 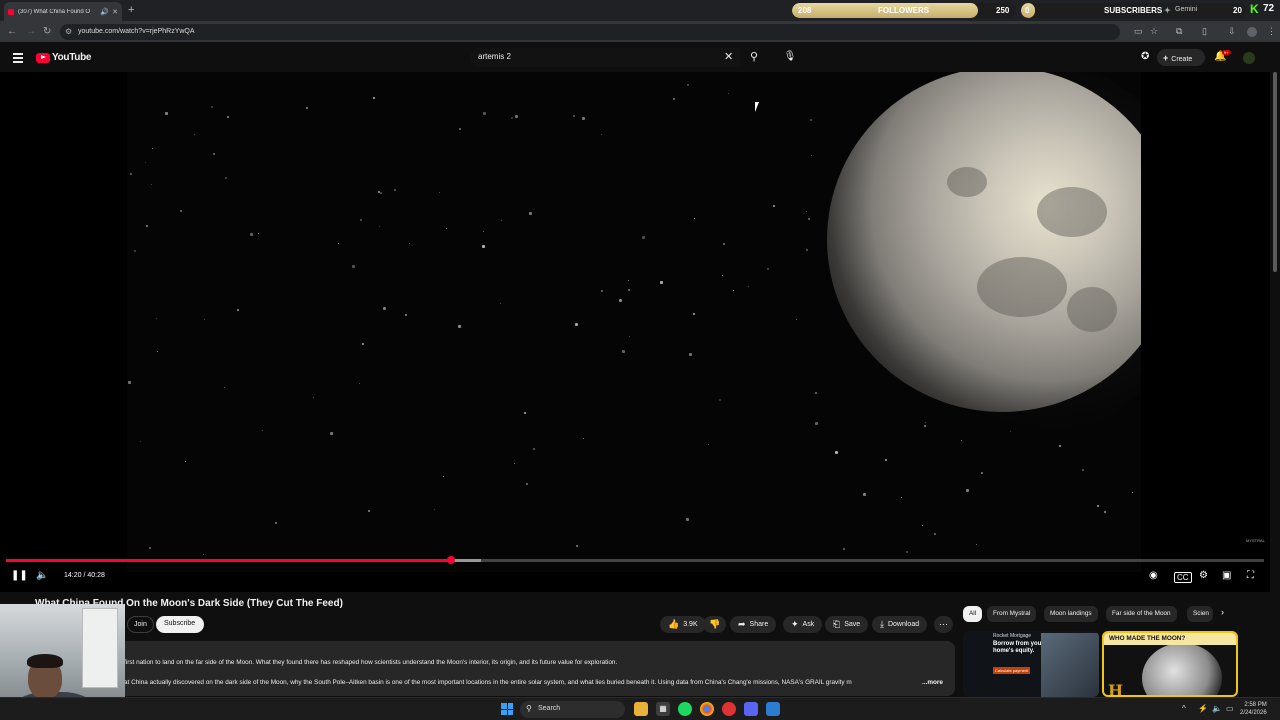 I want to click on progress-scrubber-handle, so click(x=451, y=560).